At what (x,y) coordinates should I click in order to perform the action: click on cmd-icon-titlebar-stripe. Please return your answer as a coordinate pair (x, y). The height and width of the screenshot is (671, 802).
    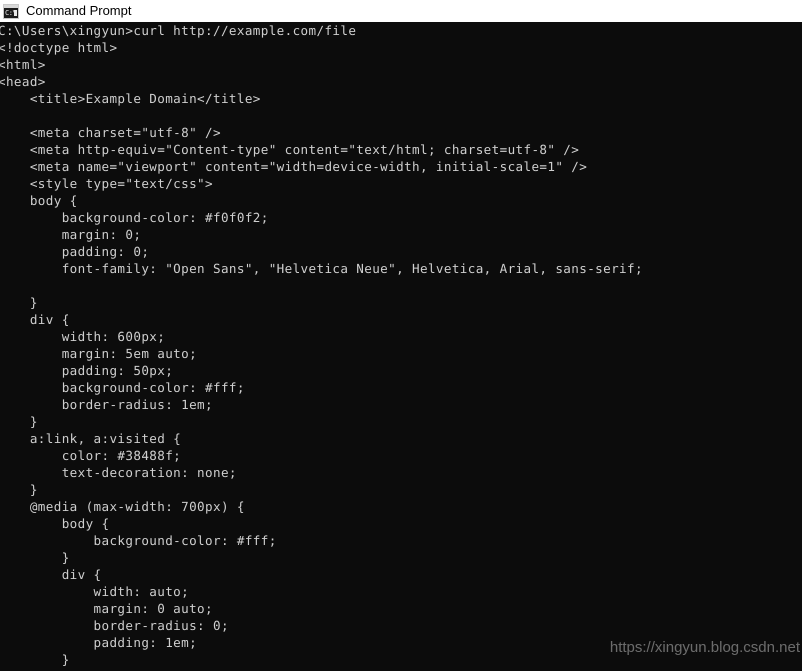
    Looking at the image, I should click on (11, 6).